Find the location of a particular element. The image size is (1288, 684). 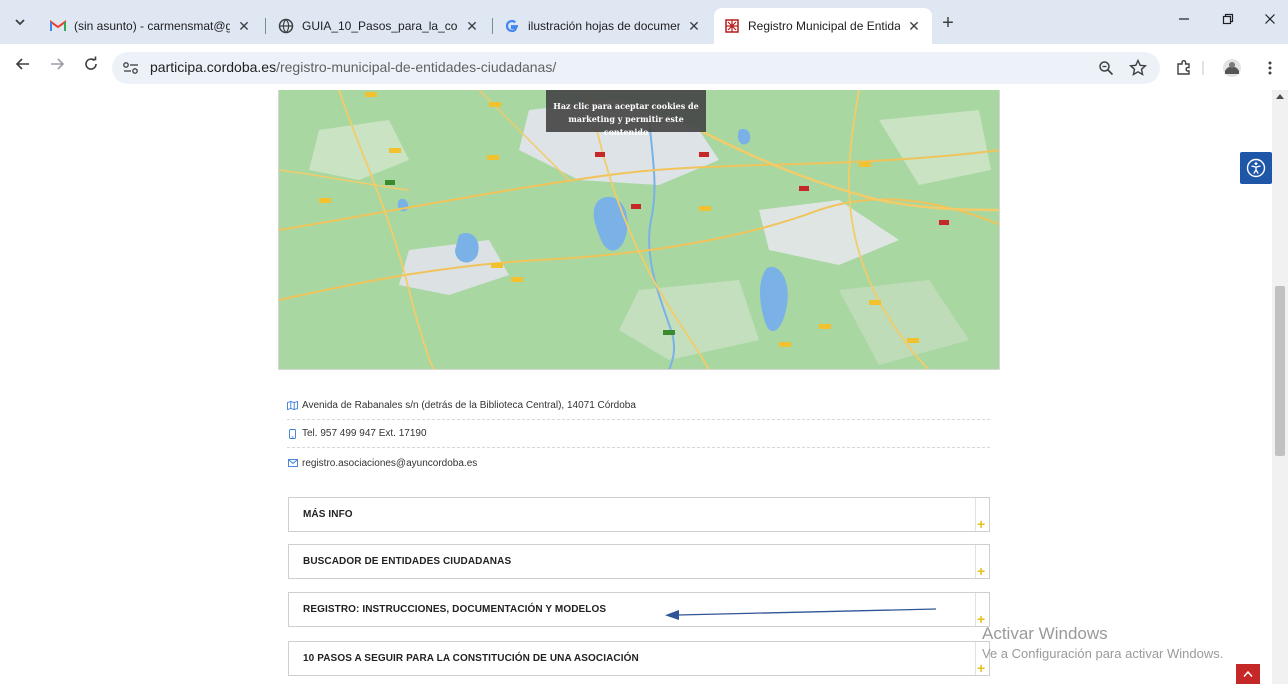

chevron-down-icon is located at coordinates (20, 22).